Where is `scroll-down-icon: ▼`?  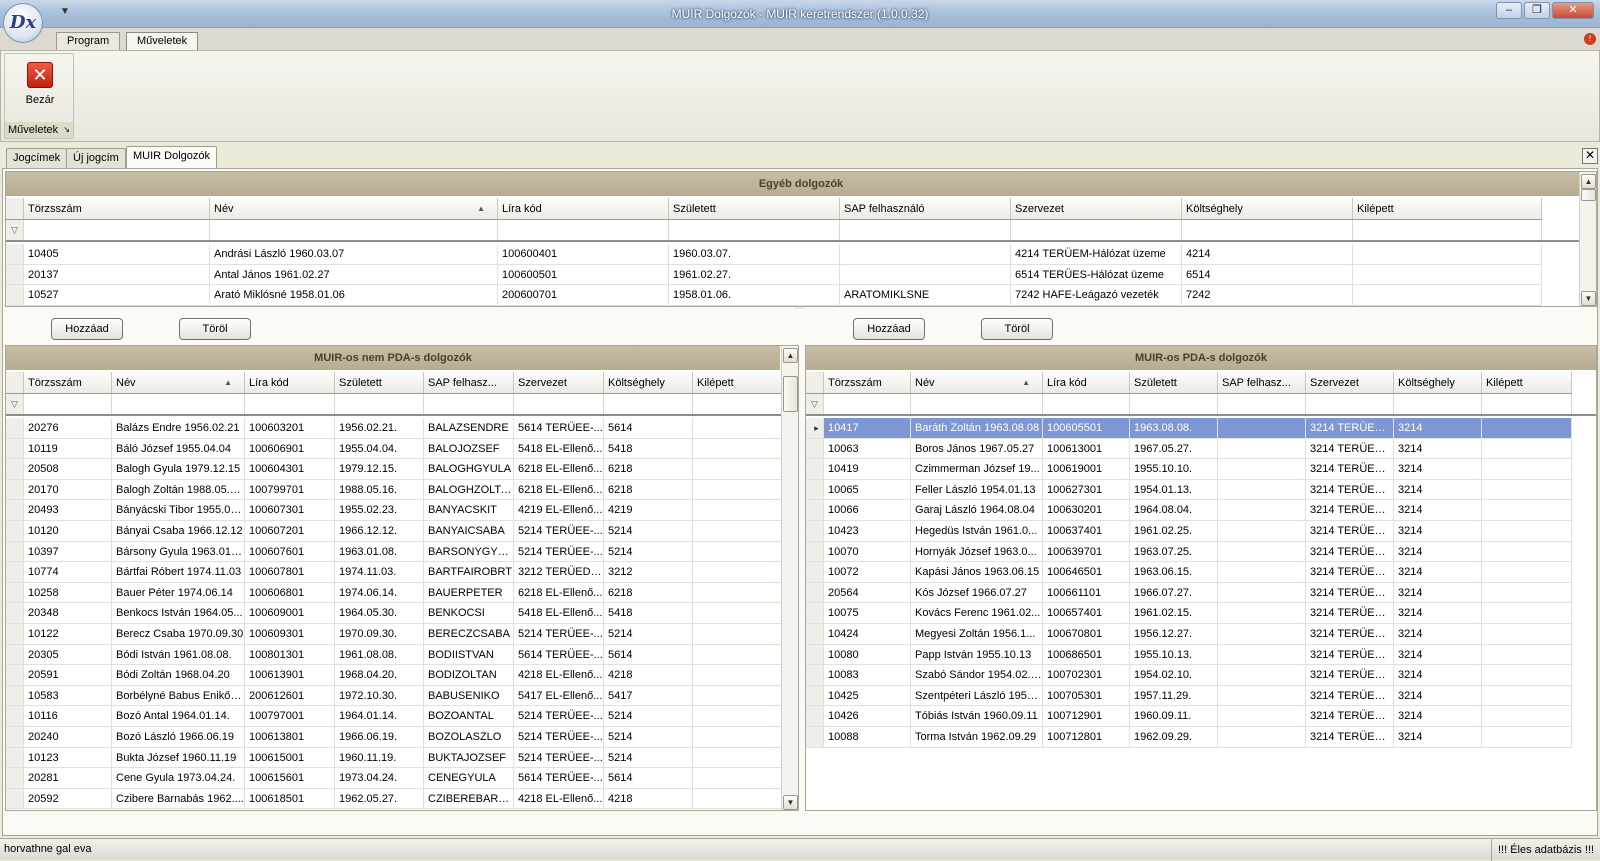
scroll-down-icon: ▼ is located at coordinates (1588, 298).